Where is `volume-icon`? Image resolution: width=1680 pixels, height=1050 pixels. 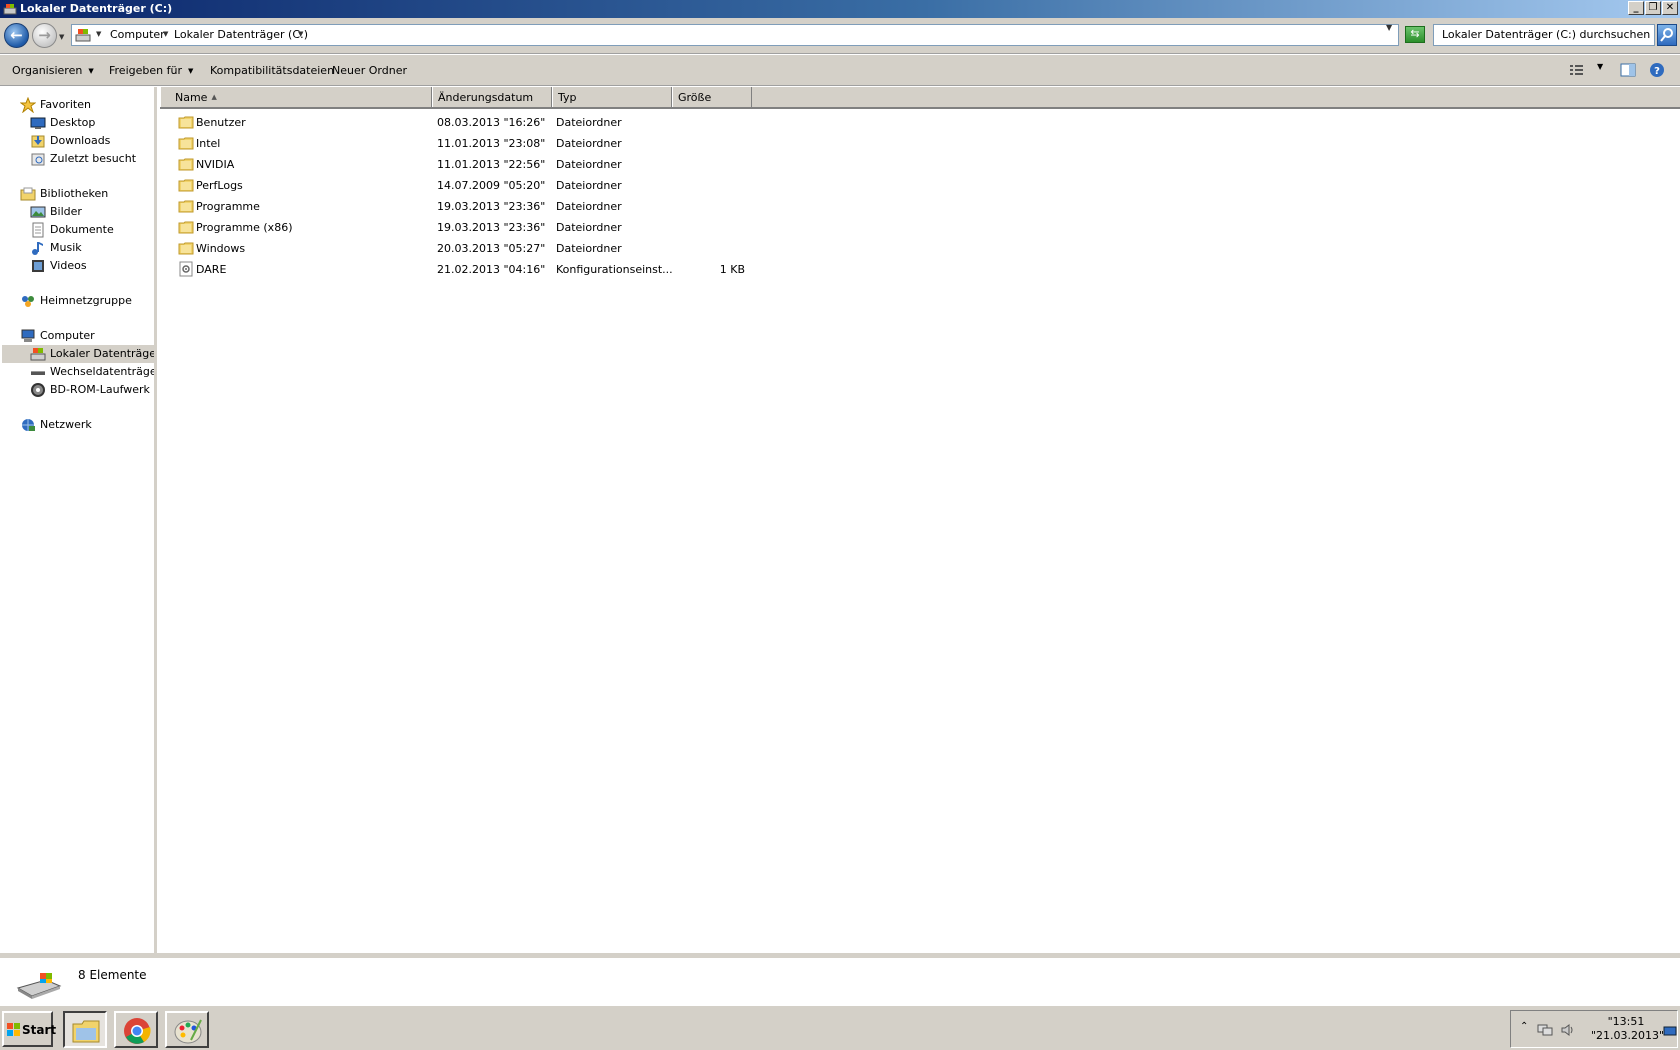
volume-icon is located at coordinates (1568, 1030).